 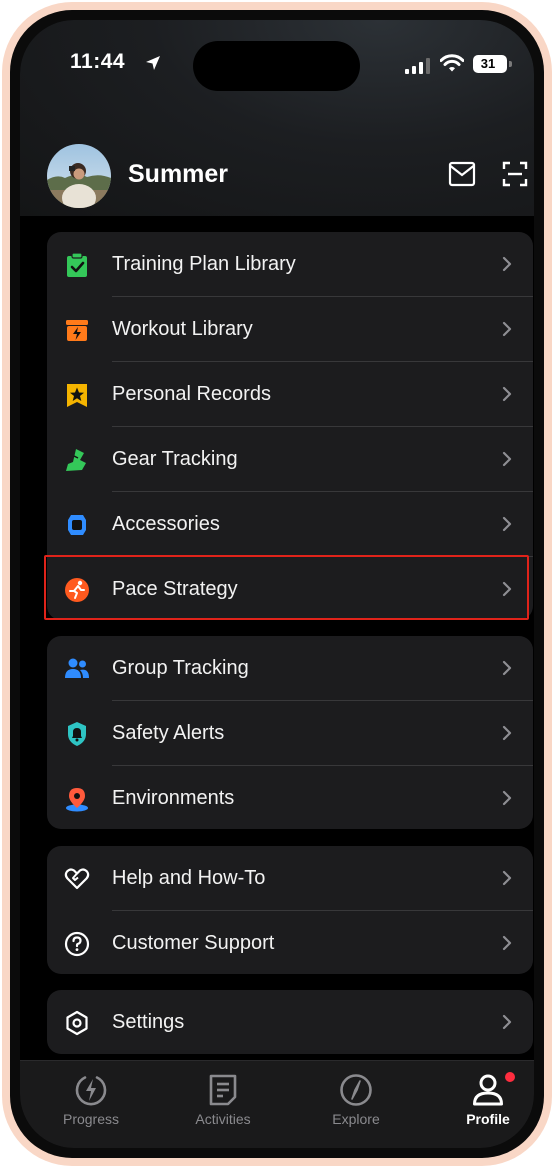 What do you see at coordinates (515, 174) in the screenshot?
I see `scan-icon` at bounding box center [515, 174].